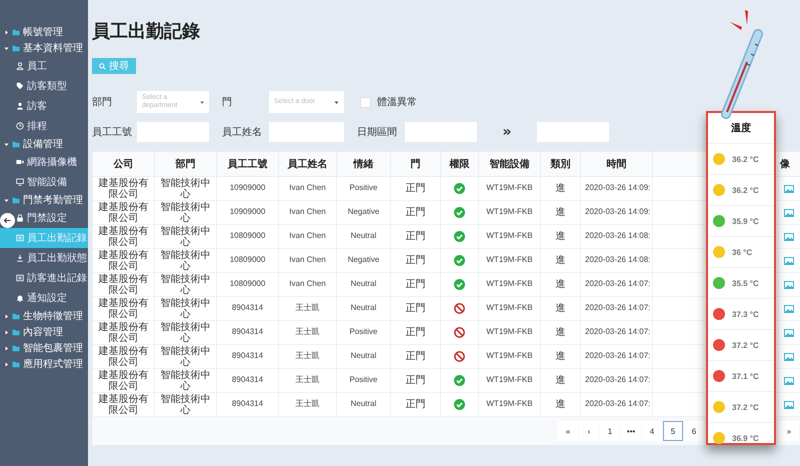  What do you see at coordinates (616, 164) in the screenshot?
I see `column-header: 時間` at bounding box center [616, 164].